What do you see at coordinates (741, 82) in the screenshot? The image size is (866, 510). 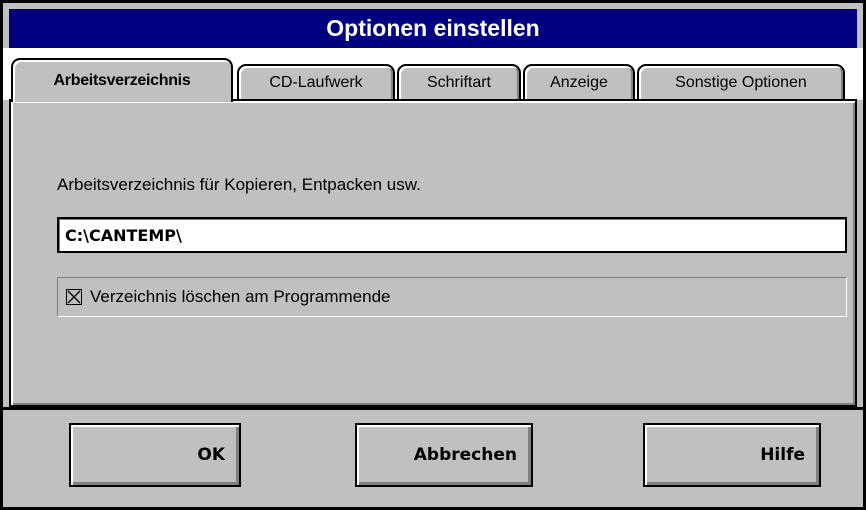 I see `tab-sonstige-optionen: Sonstige Optionen` at bounding box center [741, 82].